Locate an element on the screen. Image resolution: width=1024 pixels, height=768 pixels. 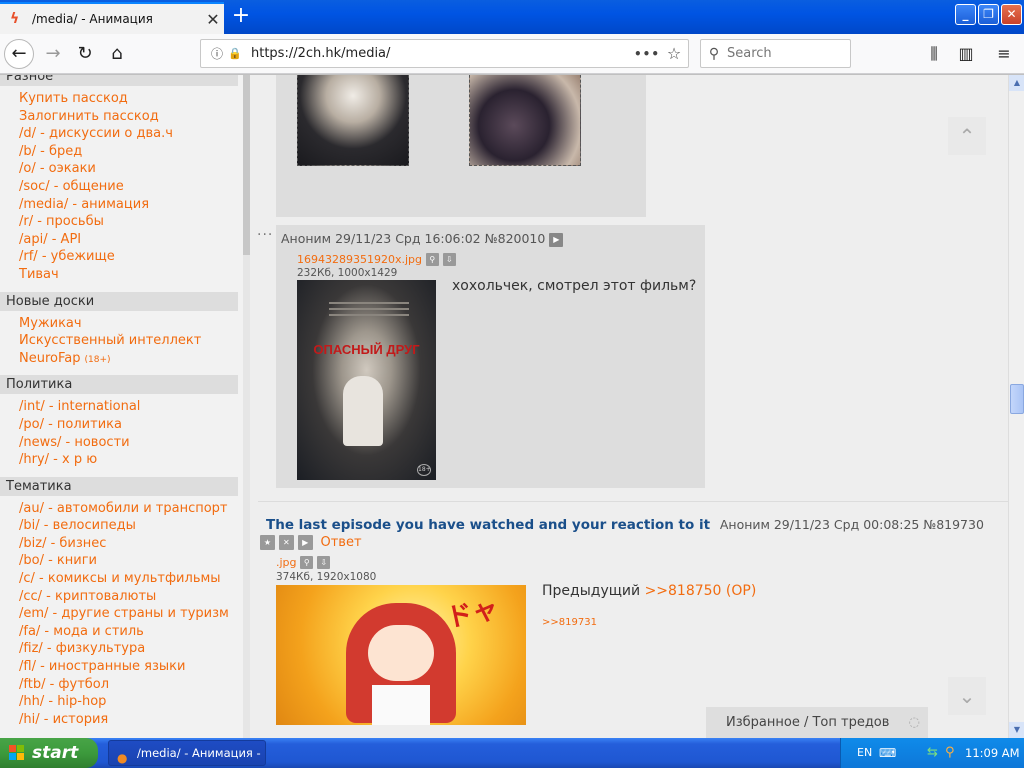
browser-tab: ϟ /media/ - Анимация ✕ is located at coordinates (112, 18).